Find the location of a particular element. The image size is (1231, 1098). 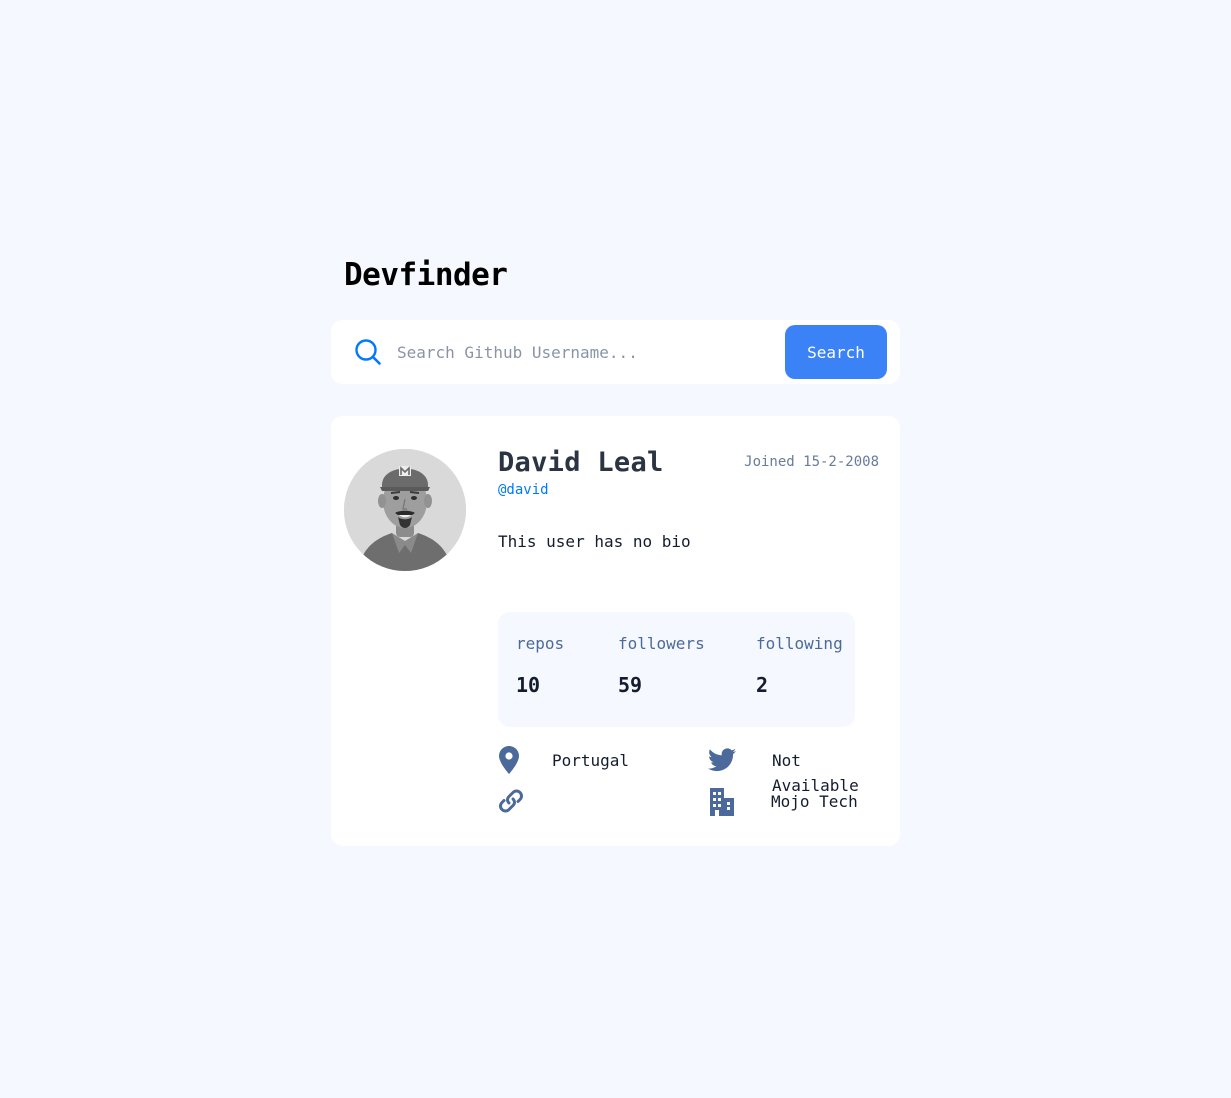

stat-repos: repos 10 is located at coordinates (540, 666).